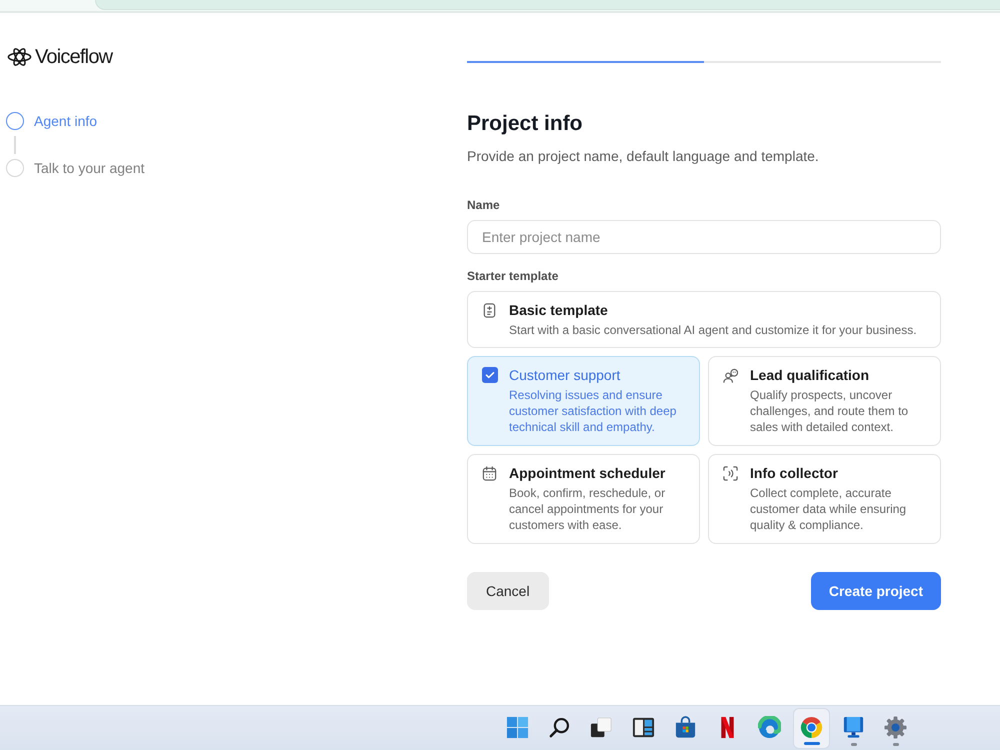 The image size is (1000, 750). What do you see at coordinates (769, 727) in the screenshot?
I see `swirl-icon` at bounding box center [769, 727].